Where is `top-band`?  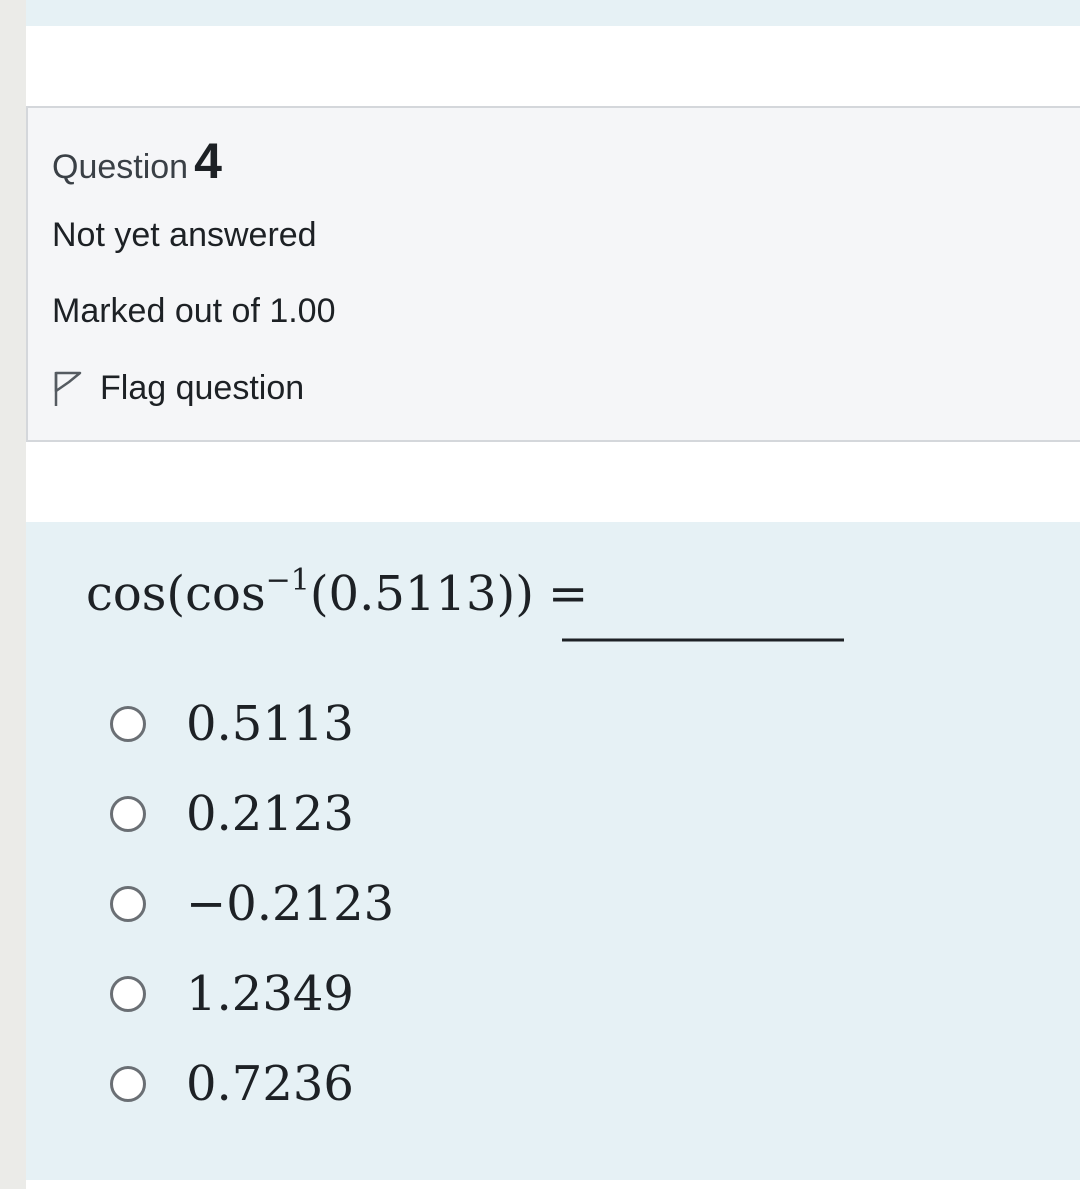 top-band is located at coordinates (553, 13).